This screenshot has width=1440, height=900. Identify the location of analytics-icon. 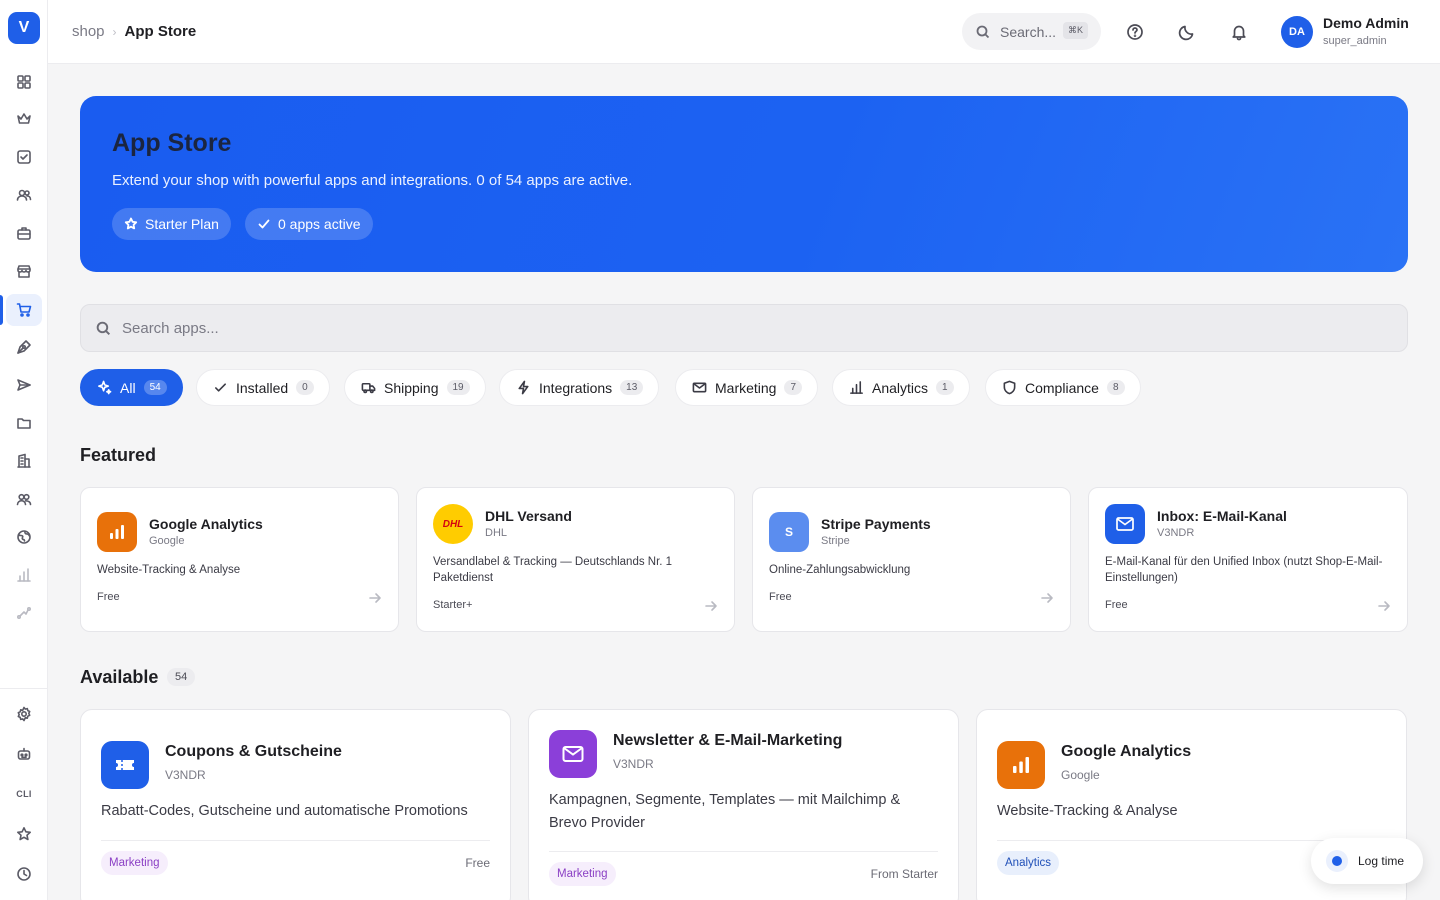
(117, 532).